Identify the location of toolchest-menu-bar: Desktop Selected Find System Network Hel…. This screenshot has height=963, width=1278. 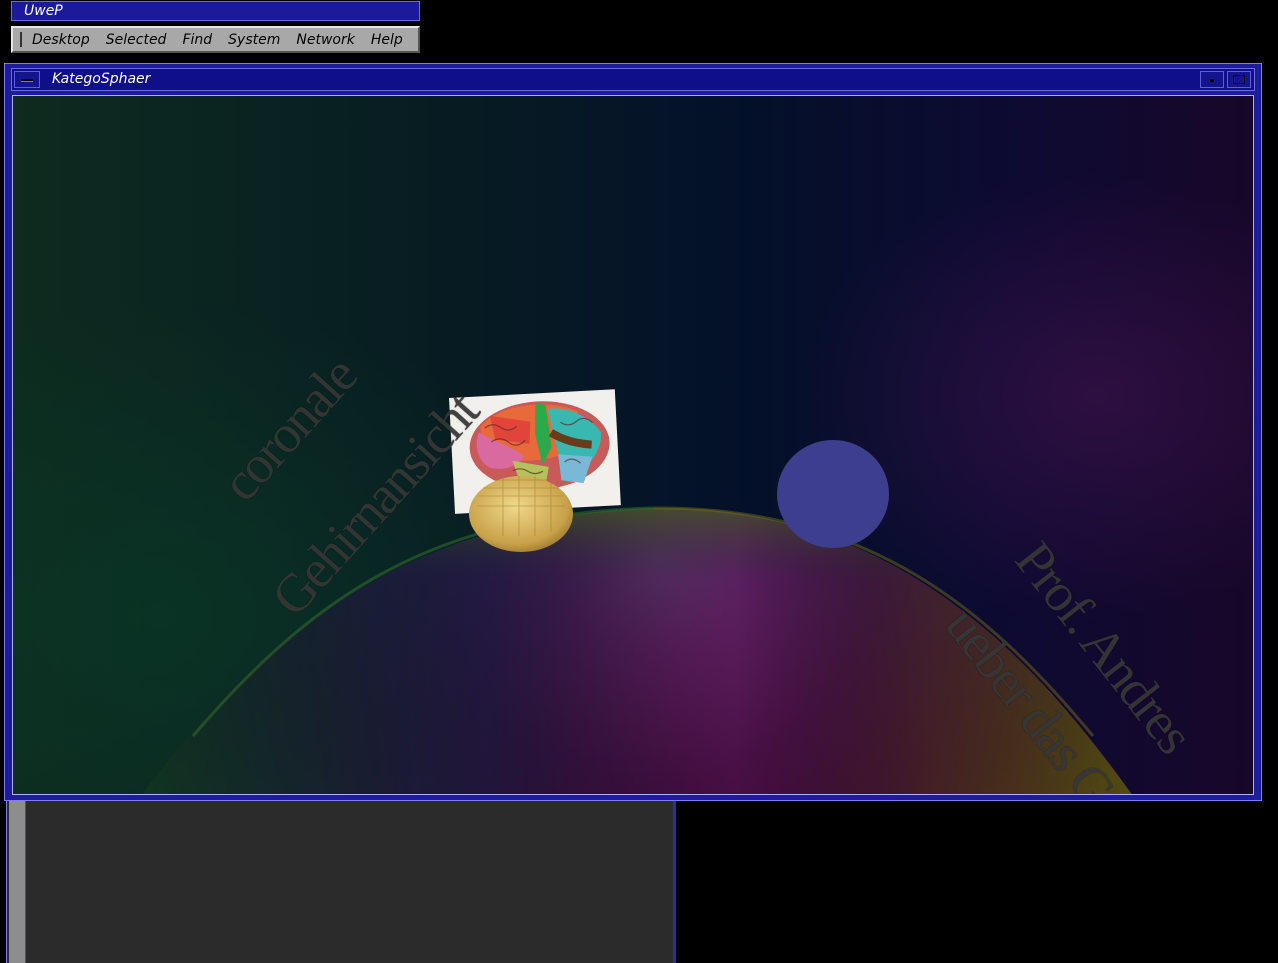
(215, 39).